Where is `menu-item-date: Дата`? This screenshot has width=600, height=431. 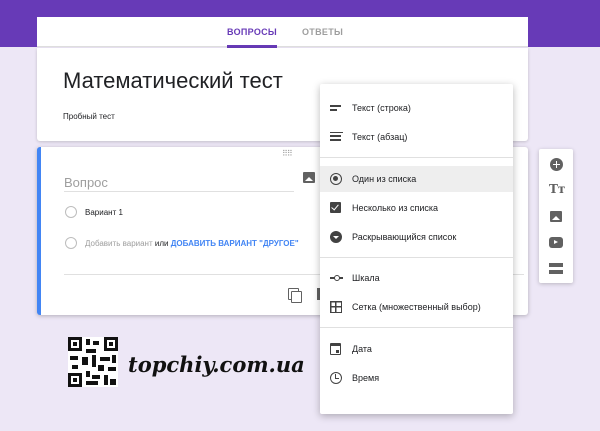 menu-item-date: Дата is located at coordinates (416, 349).